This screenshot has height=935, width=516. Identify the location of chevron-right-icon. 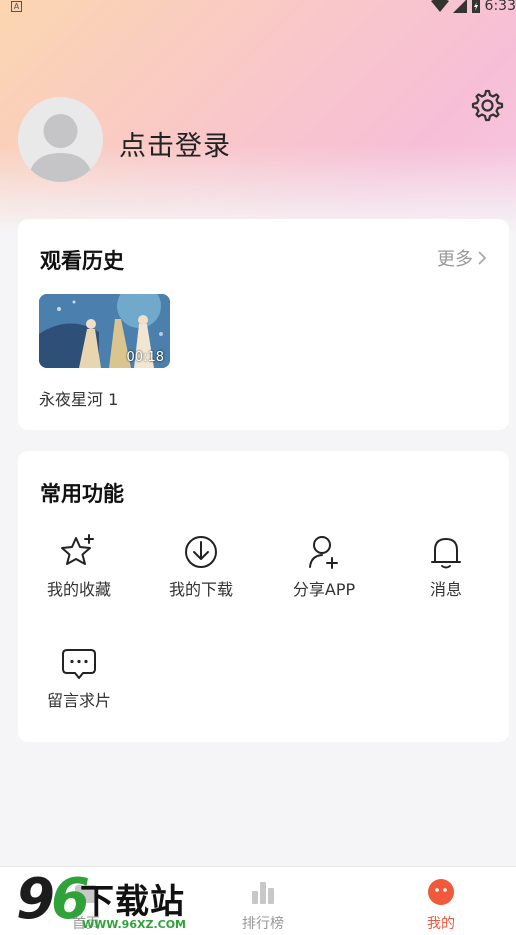
(482, 258).